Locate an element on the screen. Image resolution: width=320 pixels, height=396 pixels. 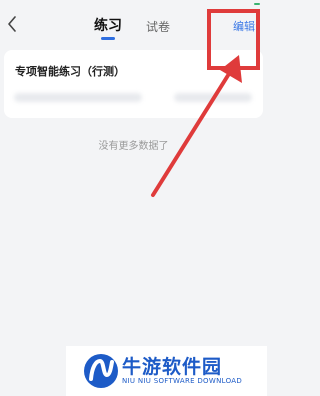
watermark: 牛游软件园 NIU NIU SOFTWARE DOWNLOAD is located at coordinates (166, 371).